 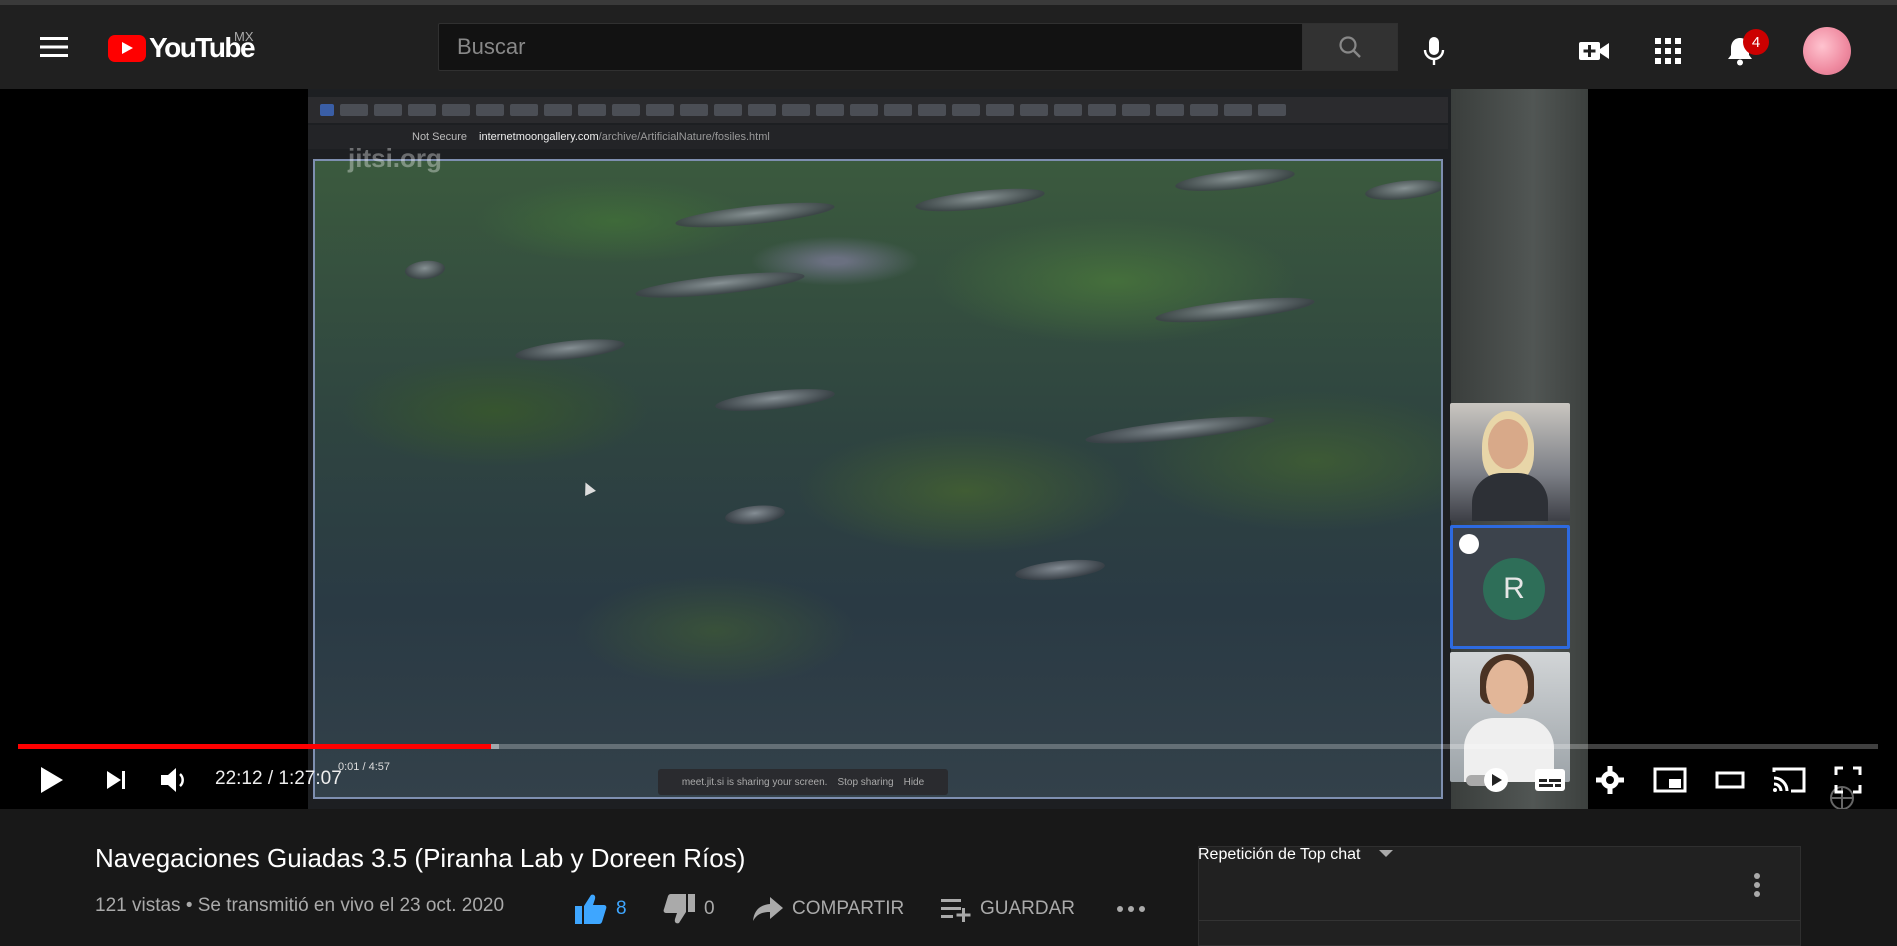 I want to click on search-input, so click(x=870, y=47).